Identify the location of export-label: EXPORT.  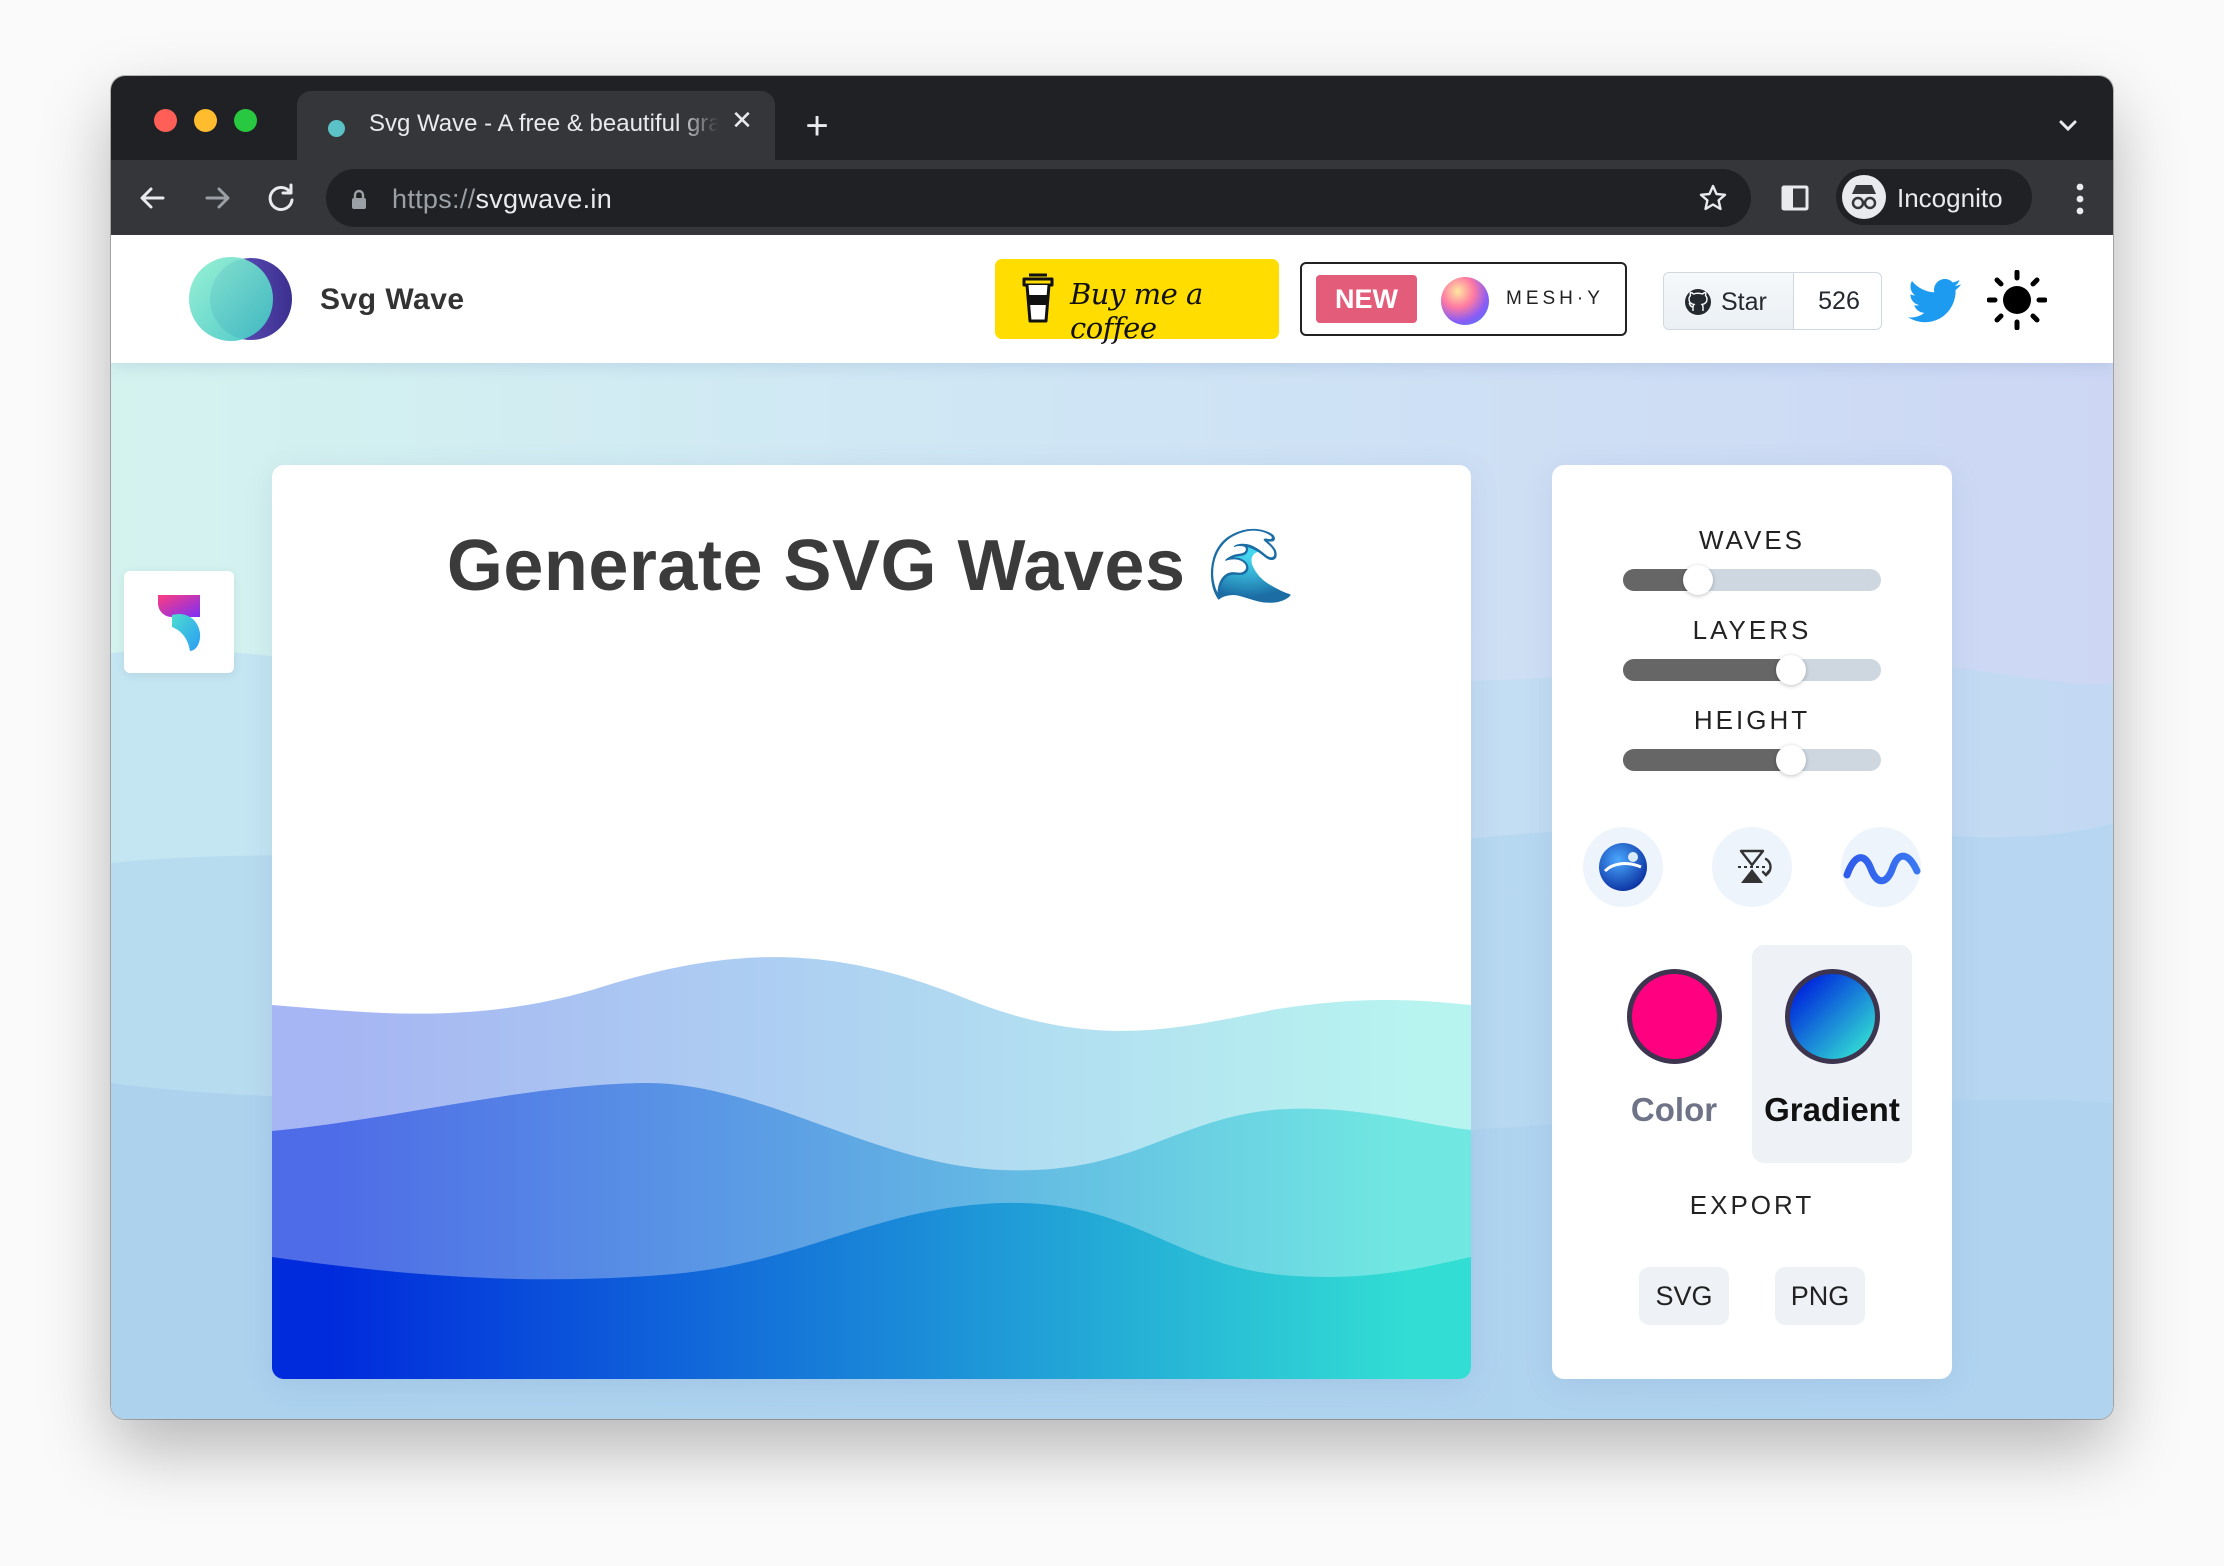
(1752, 1205).